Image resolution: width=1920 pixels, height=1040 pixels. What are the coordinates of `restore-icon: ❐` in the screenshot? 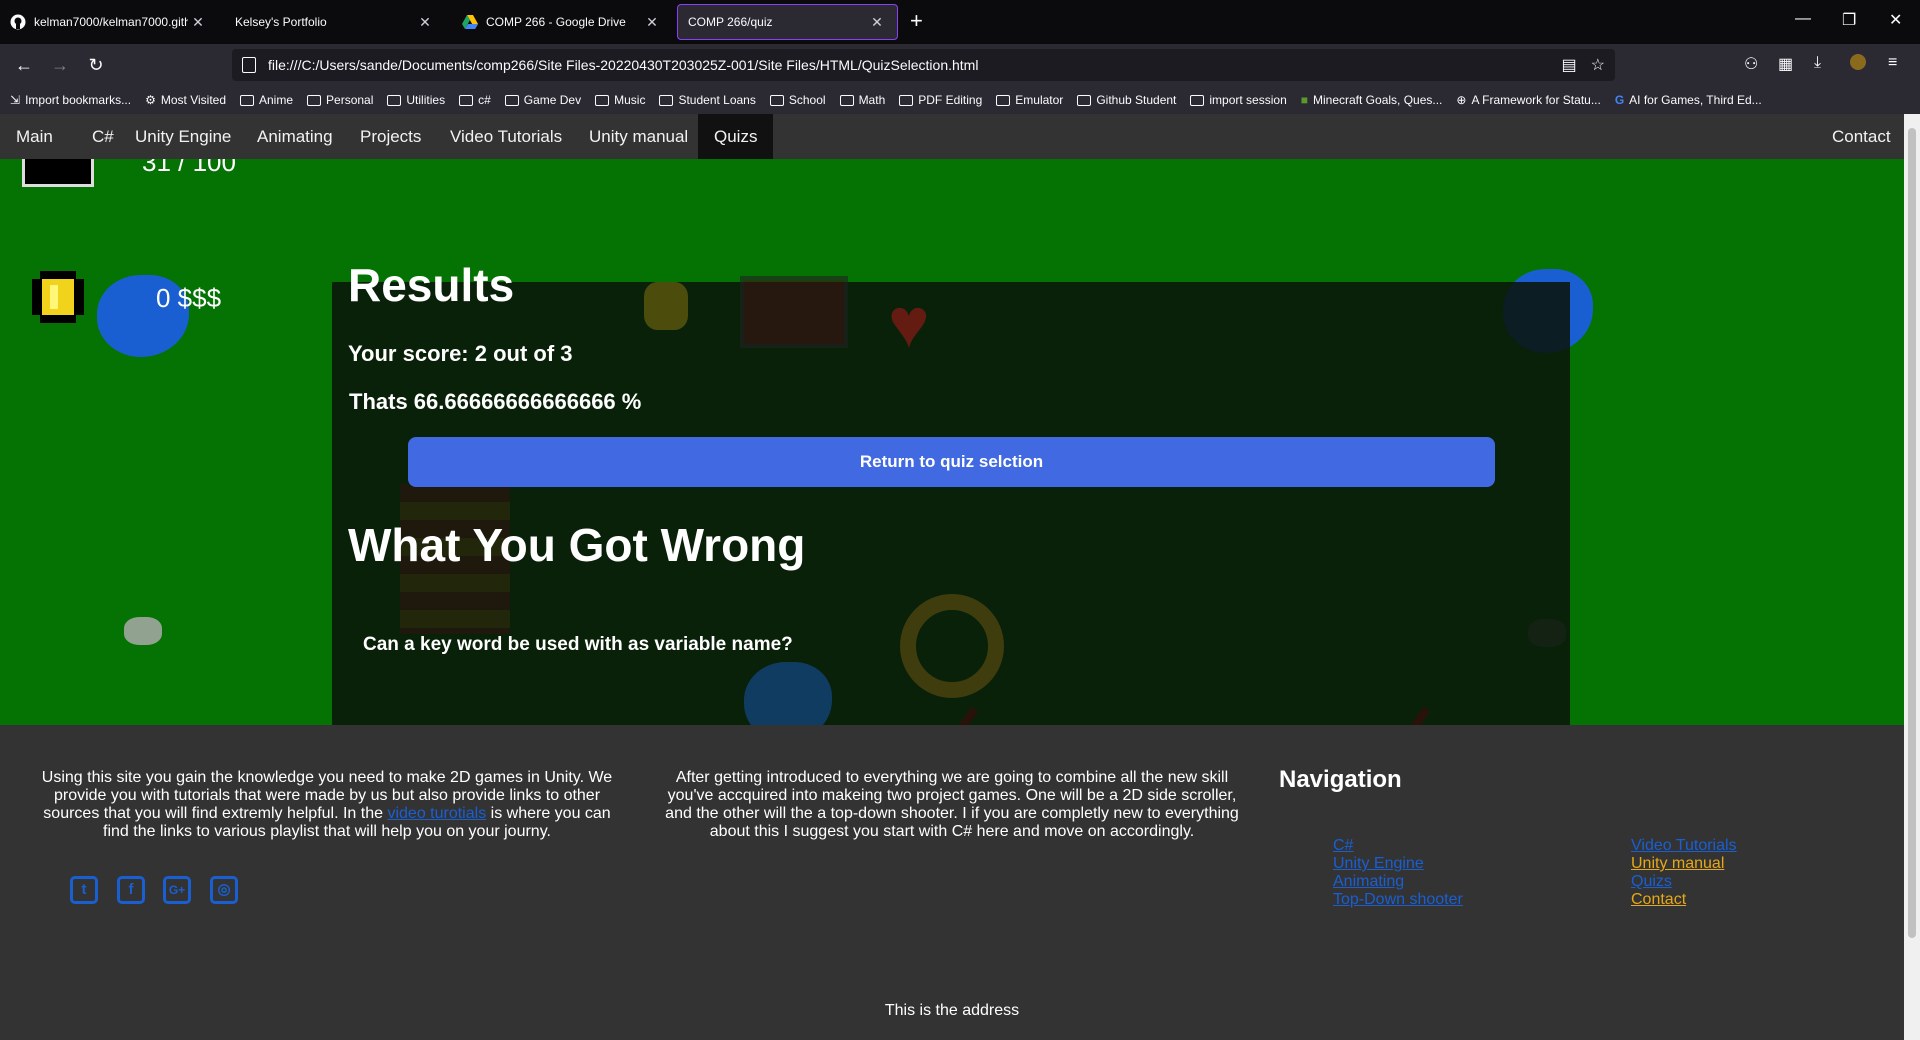 It's located at (1849, 20).